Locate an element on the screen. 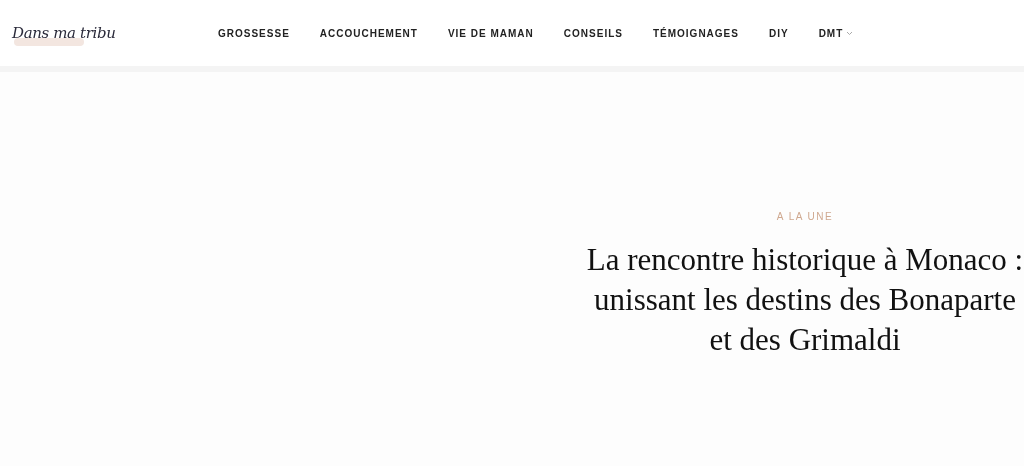 The width and height of the screenshot is (1024, 466). nav-link: ACCOUCHEMENT is located at coordinates (368, 33).